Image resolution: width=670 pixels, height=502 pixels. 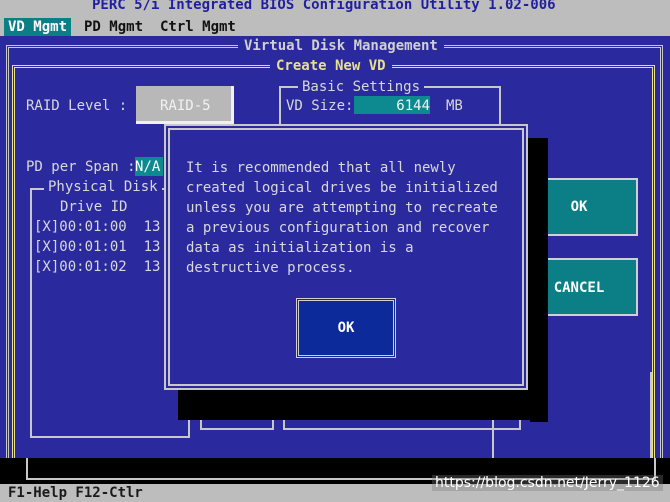 What do you see at coordinates (75, 493) in the screenshot?
I see `help-text: F1-Help F12-Ctlr` at bounding box center [75, 493].